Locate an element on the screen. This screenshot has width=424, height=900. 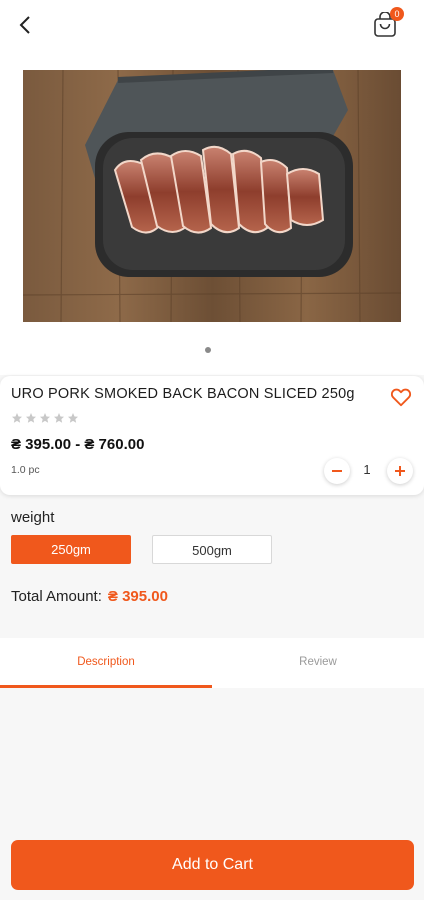
add-to-cart-button: Add to Cart is located at coordinates (212, 865).